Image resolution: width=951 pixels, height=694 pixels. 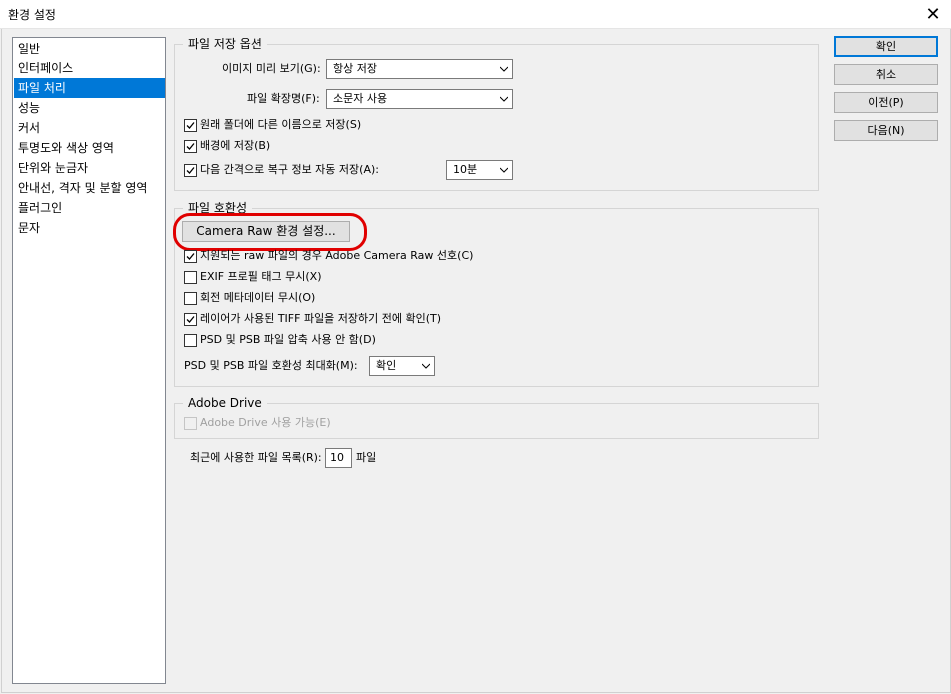 What do you see at coordinates (479, 170) in the screenshot?
I see `auto-save-interval-select: 10분` at bounding box center [479, 170].